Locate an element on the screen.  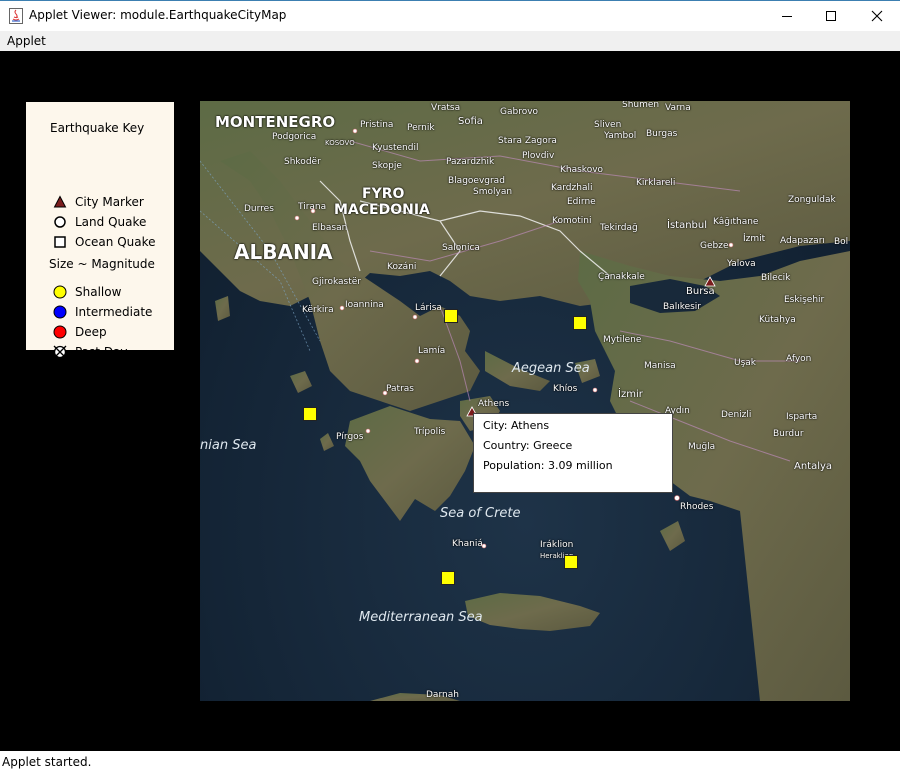
place-label: İzmir is located at coordinates (630, 394).